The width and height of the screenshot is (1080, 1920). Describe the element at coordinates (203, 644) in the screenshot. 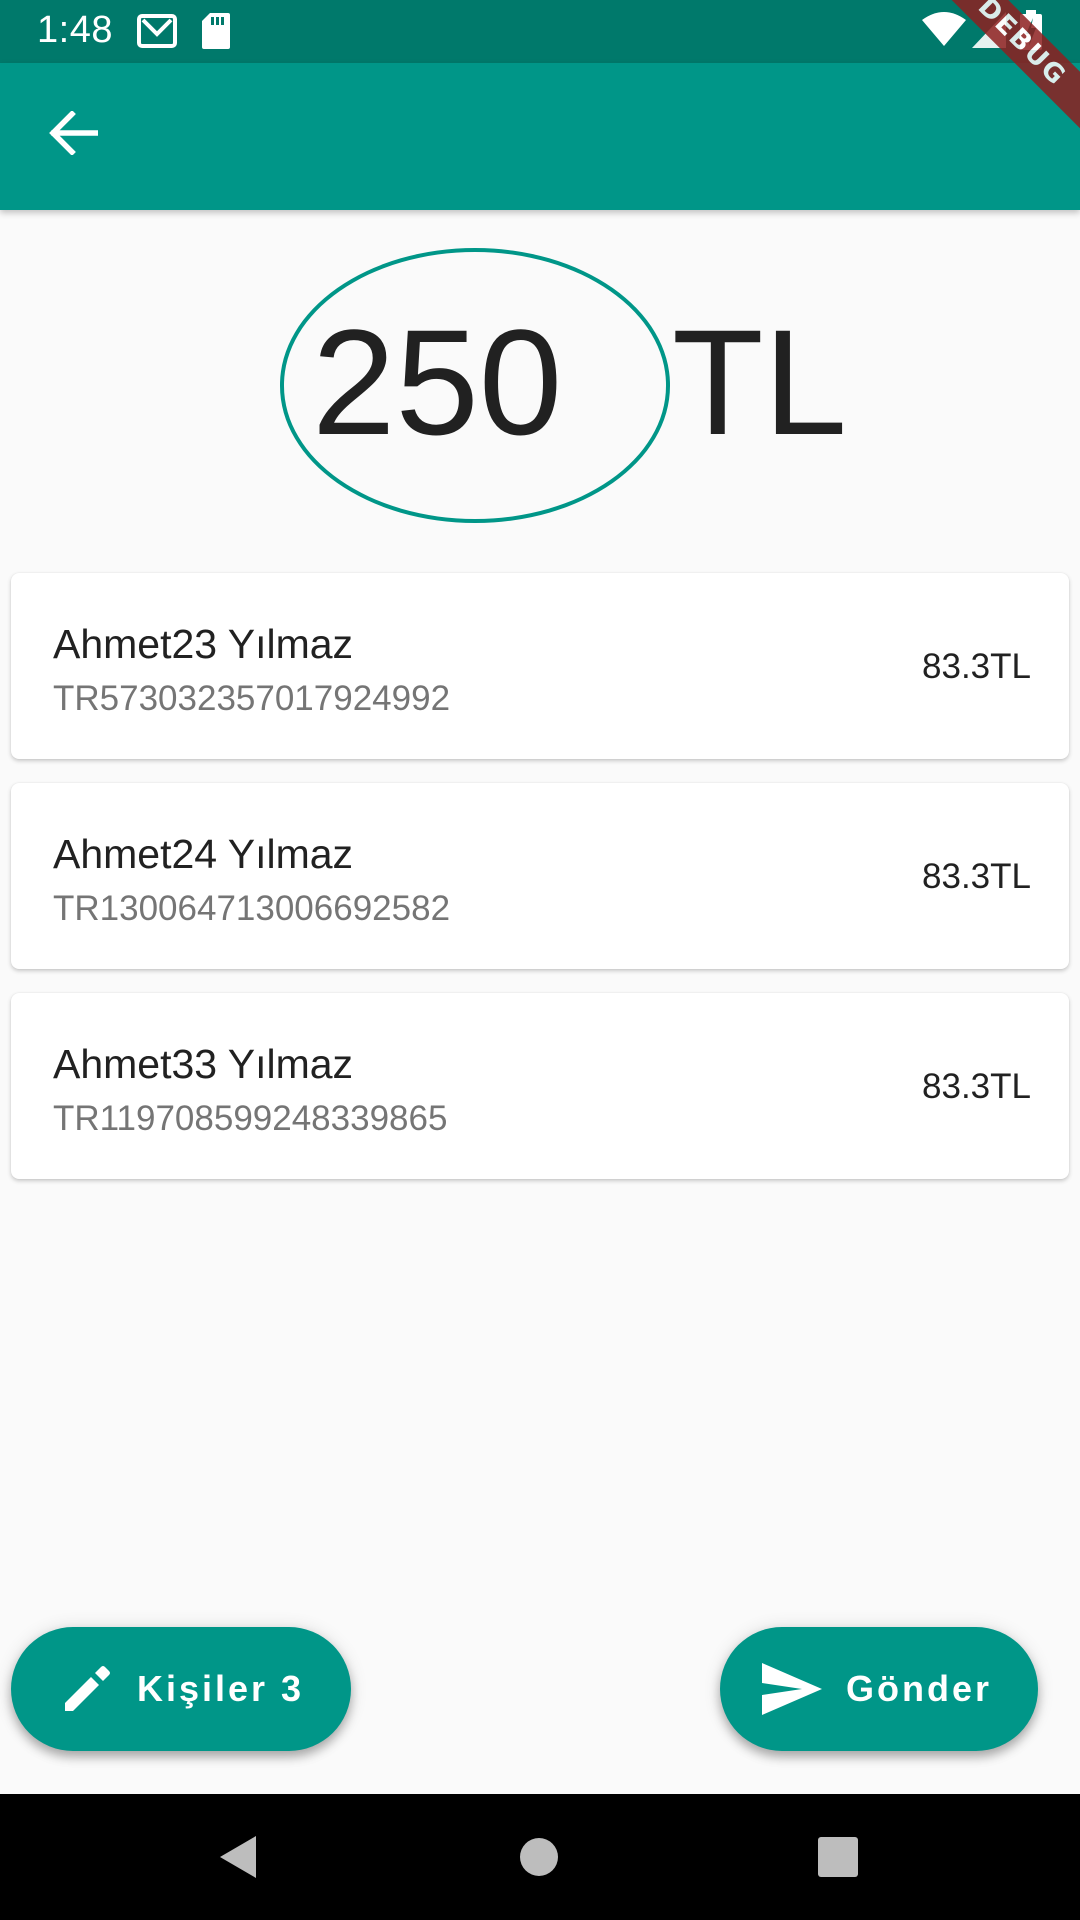

I see `recipient-name: Ahmet23 Yılmaz` at that location.